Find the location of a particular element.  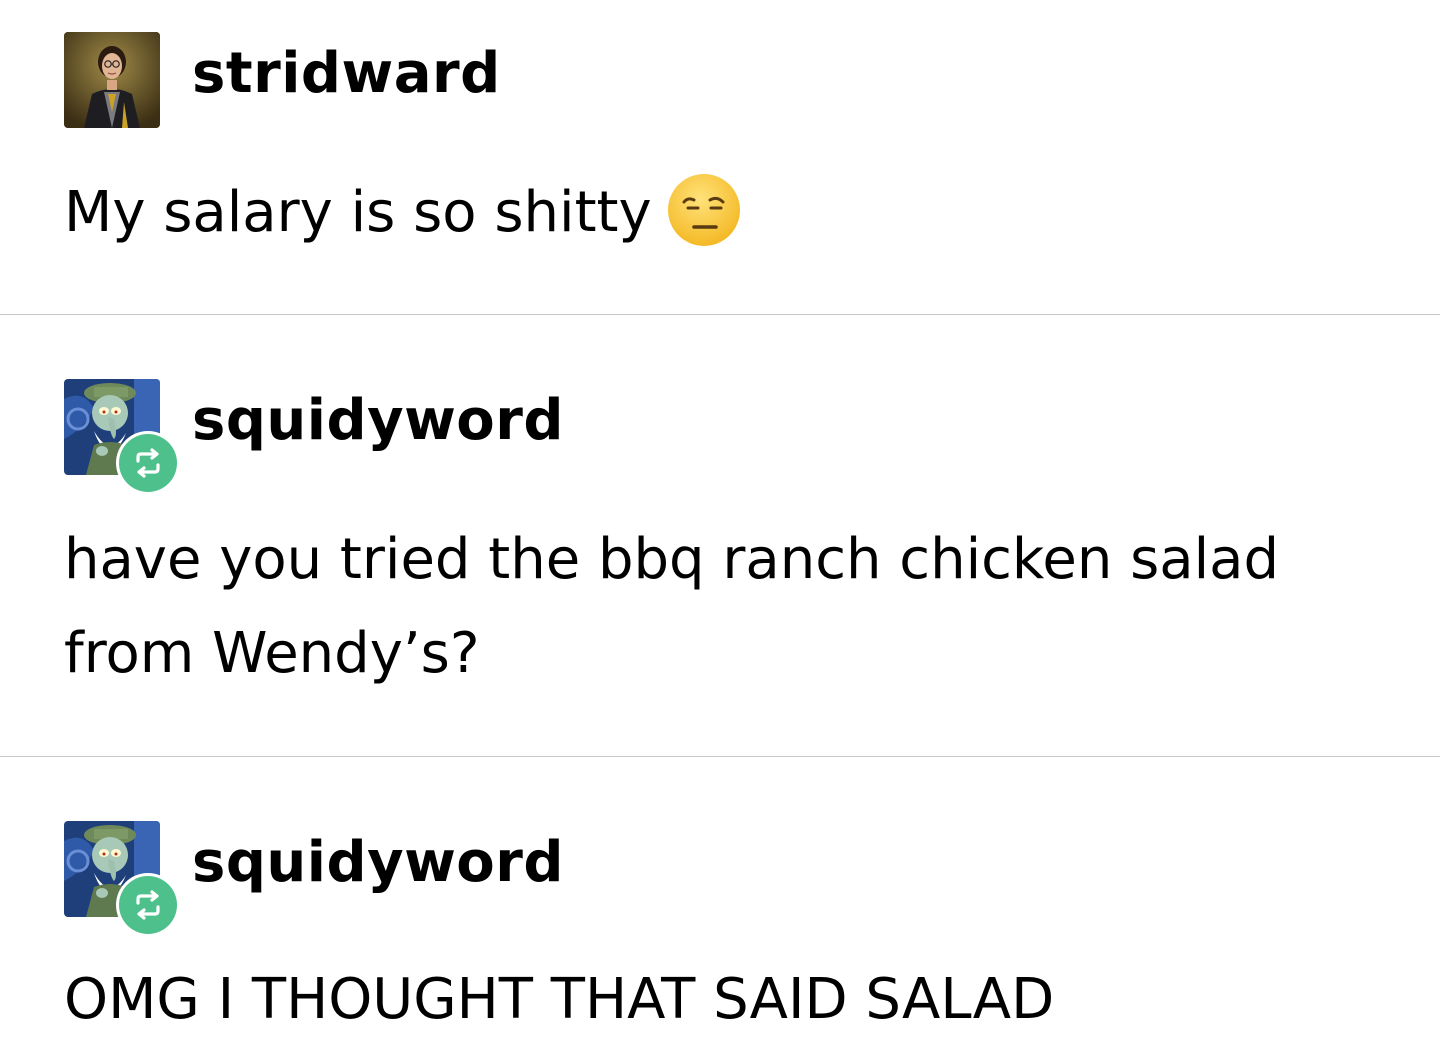

wizard-student-avatar-icon is located at coordinates (112, 80).